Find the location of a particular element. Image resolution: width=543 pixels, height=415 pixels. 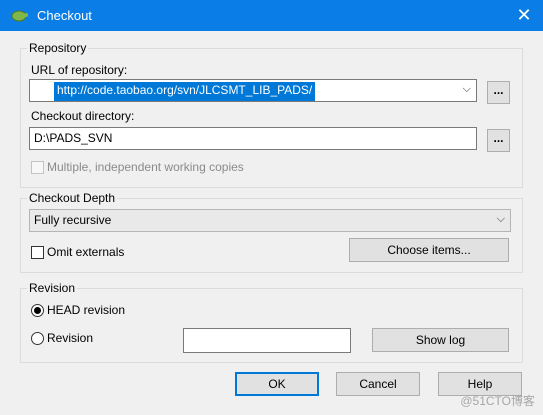

checkout-directory-label: Checkout directory: is located at coordinates (83, 116).